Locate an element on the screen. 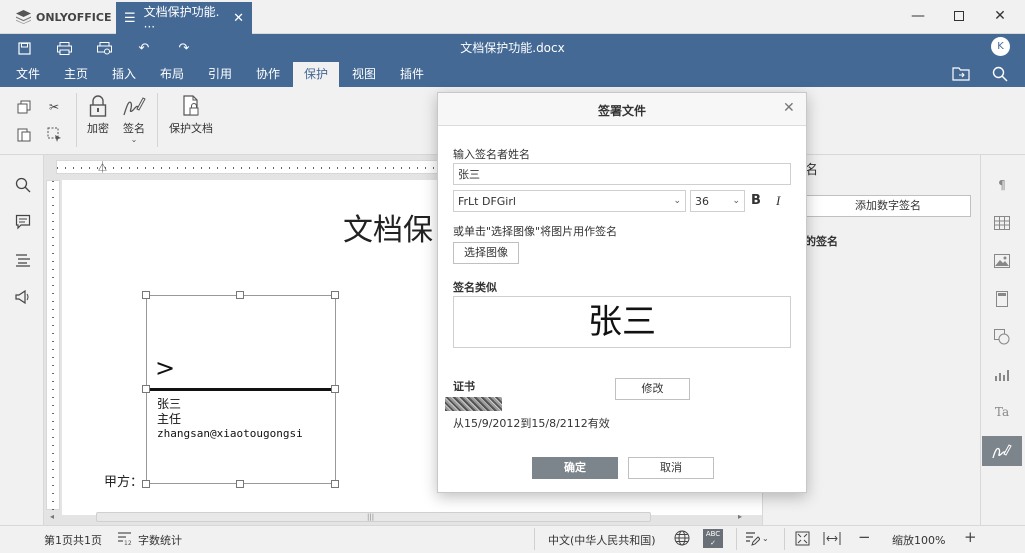 Image resolution: width=1025 pixels, height=553 pixels. document-tab: ☰ 文档保护功能. ··· ✕ is located at coordinates (184, 18).